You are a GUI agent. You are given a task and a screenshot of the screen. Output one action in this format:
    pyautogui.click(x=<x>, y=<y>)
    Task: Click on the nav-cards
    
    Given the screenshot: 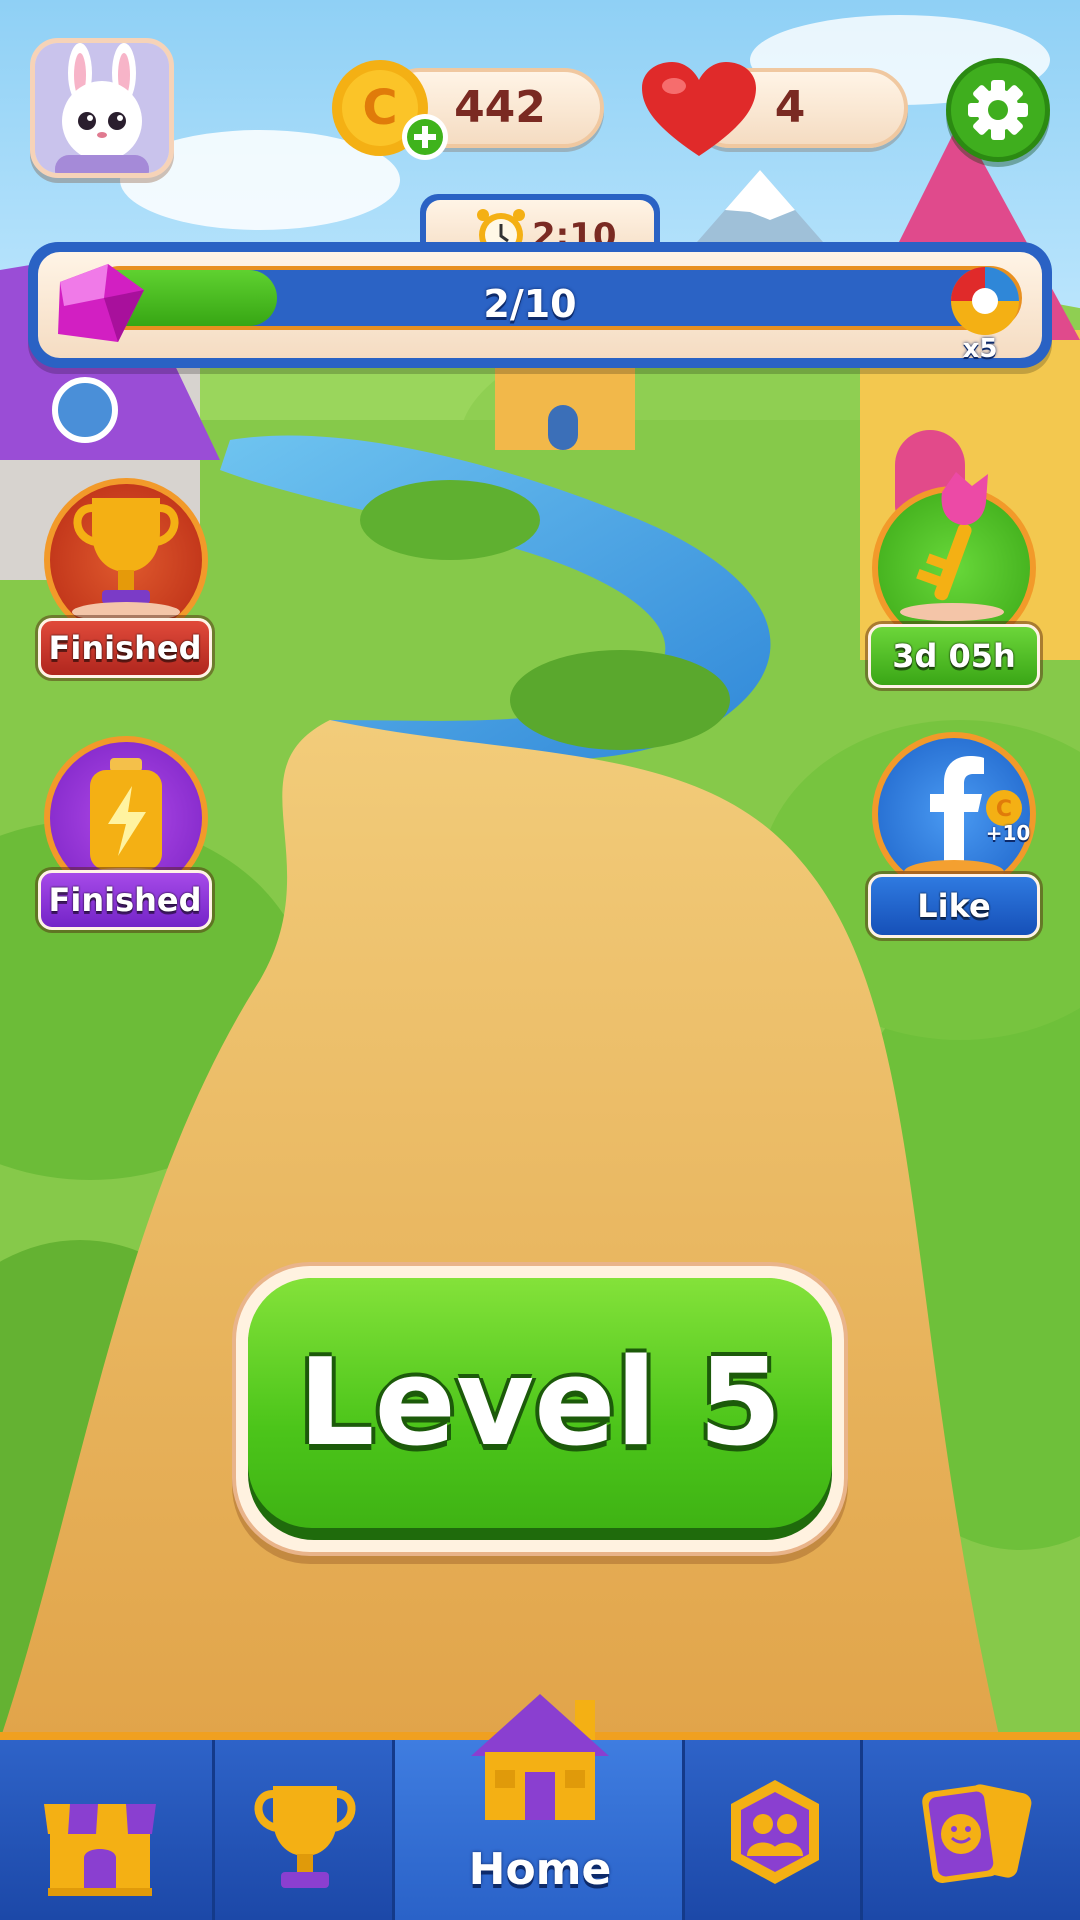 What is the action you would take?
    pyautogui.click(x=971, y=1830)
    